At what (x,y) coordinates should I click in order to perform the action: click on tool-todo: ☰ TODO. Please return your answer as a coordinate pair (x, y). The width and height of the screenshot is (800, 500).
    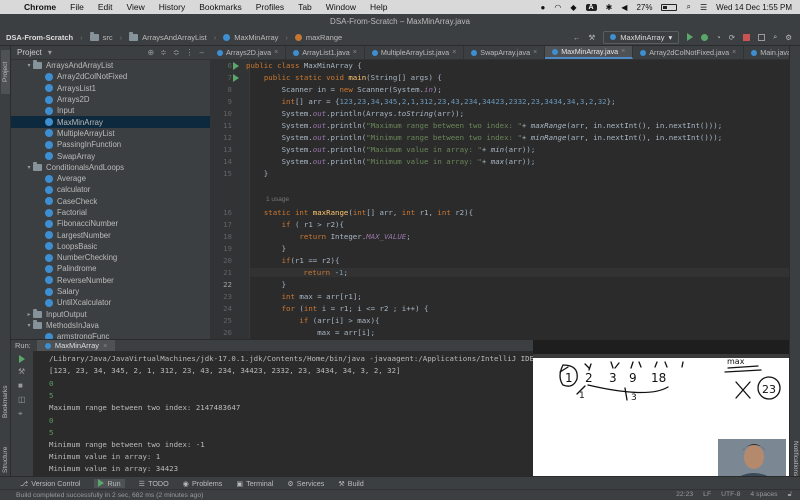
    Looking at the image, I should click on (154, 483).